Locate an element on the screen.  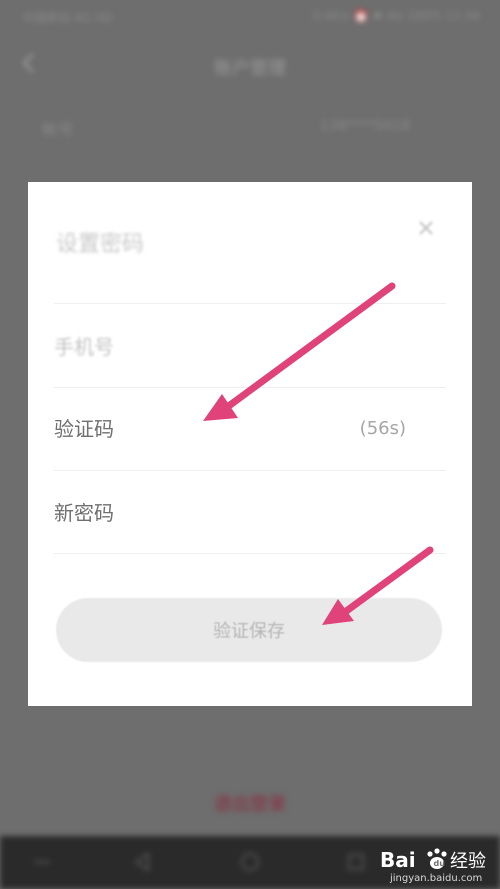
account-value: 138****5618 is located at coordinates (364, 126).